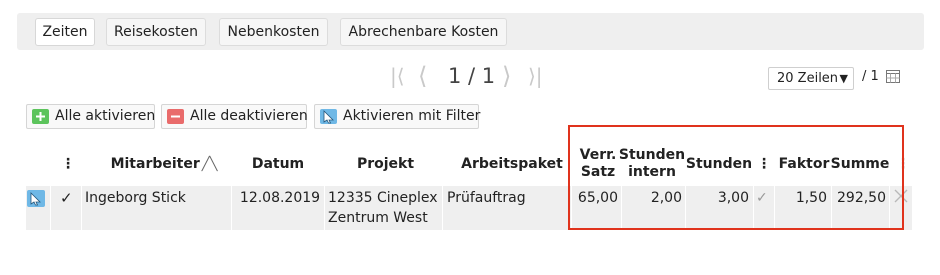  I want to click on header-date: Datum, so click(278, 164).